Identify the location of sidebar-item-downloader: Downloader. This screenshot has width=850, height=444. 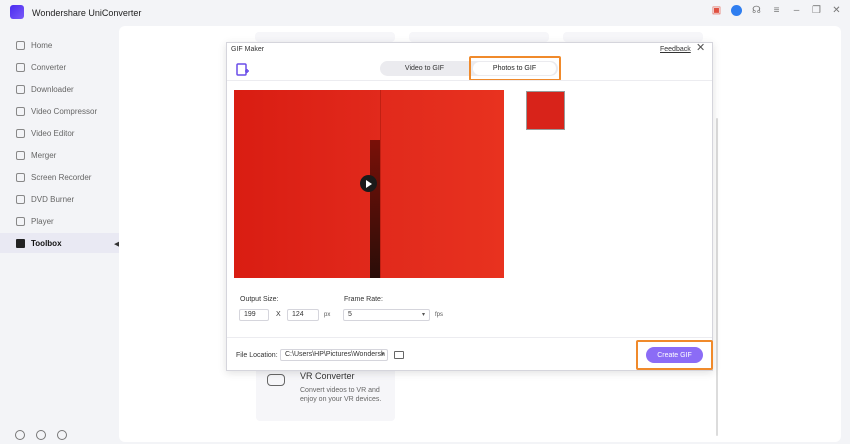
(59, 89).